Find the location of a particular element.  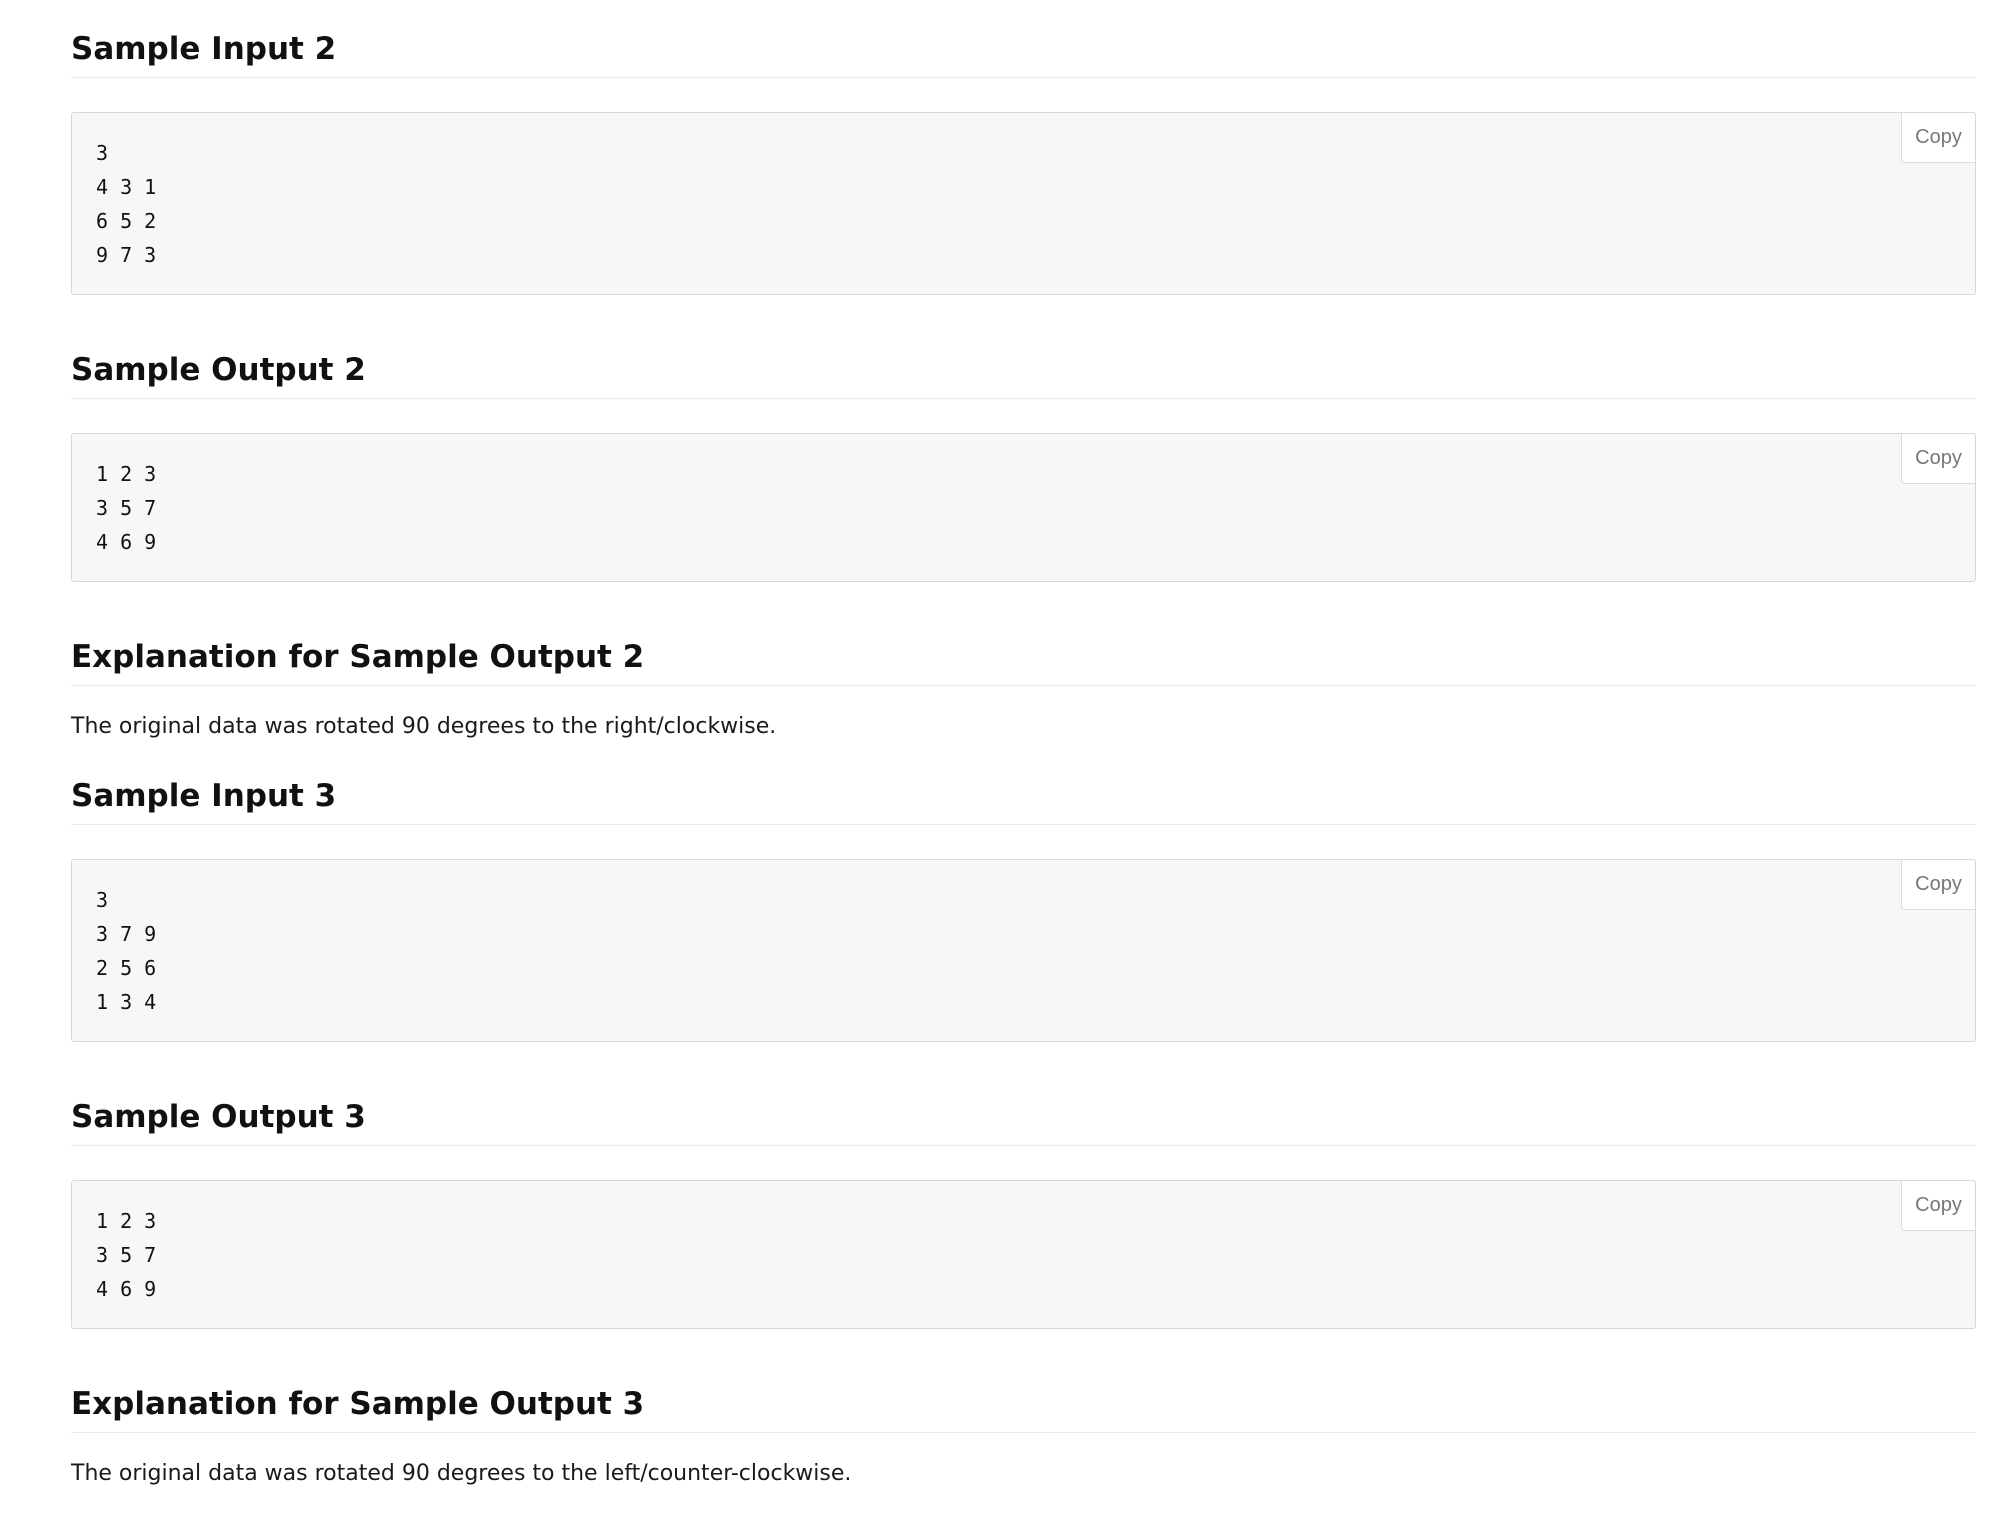

sample-input-2-block: 3 4 3 1 6 5 2 9 7 3 Copy is located at coordinates (1023, 203).